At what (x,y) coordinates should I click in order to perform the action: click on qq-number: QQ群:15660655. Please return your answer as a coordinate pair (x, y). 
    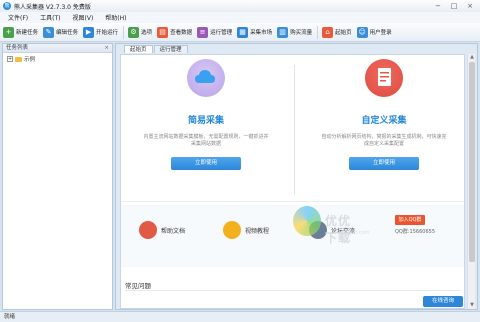
    Looking at the image, I should click on (415, 232).